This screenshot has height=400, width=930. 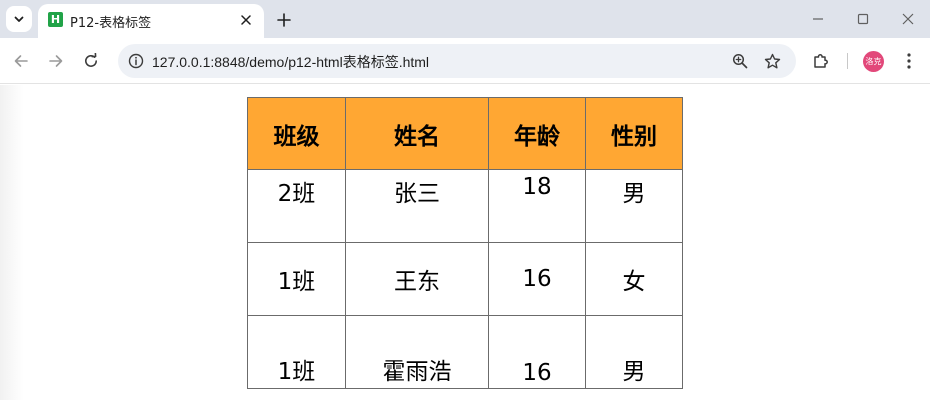 I want to click on back-button, so click(x=21, y=61).